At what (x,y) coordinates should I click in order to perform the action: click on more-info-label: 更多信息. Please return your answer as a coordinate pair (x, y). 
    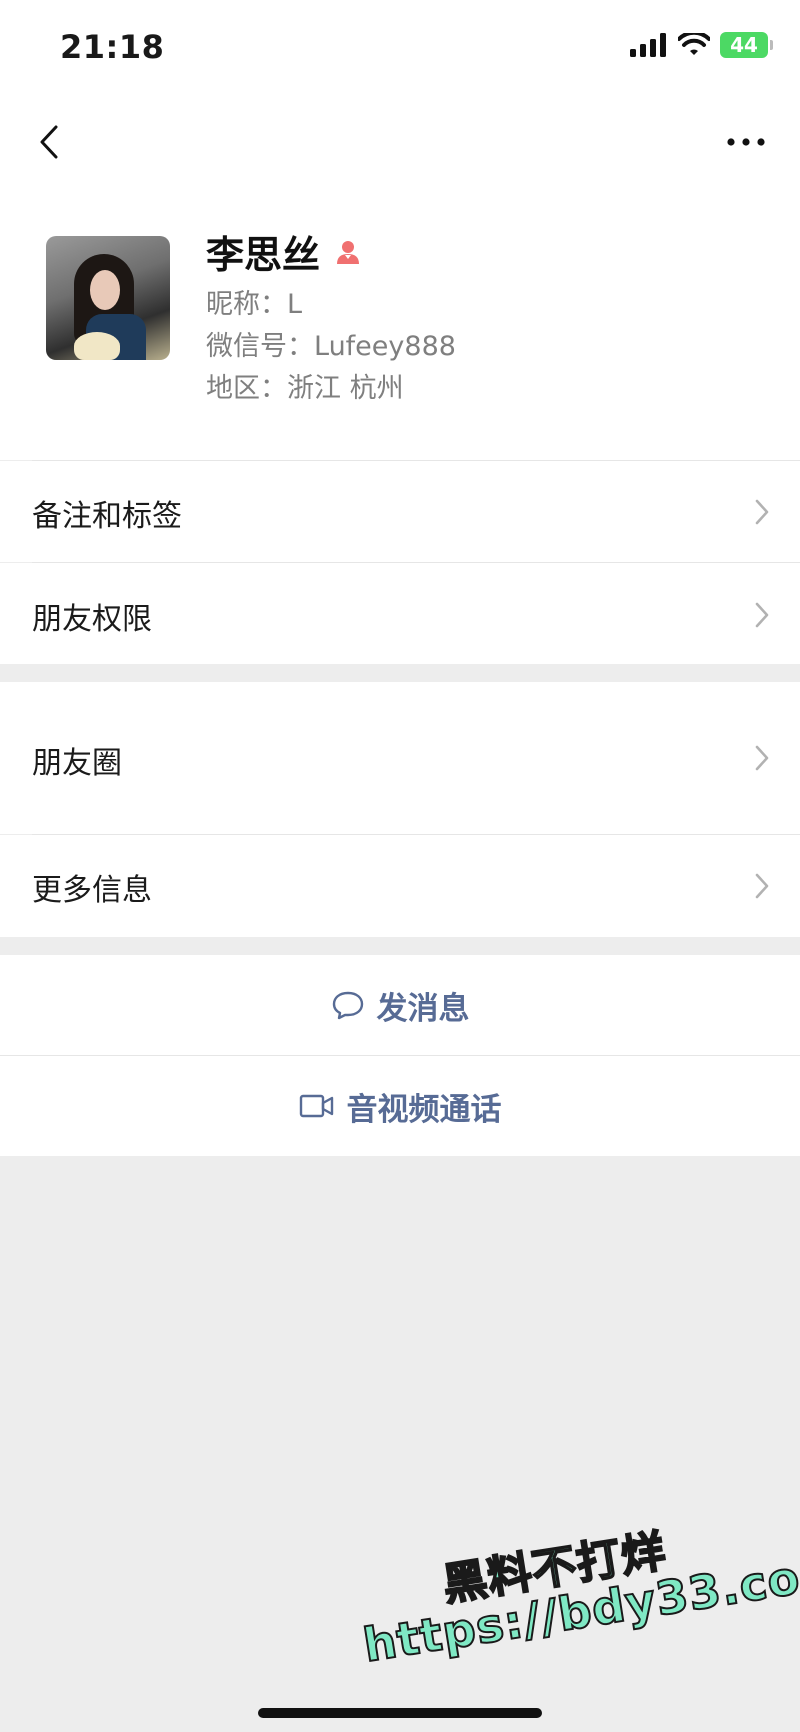
    Looking at the image, I should click on (92, 890).